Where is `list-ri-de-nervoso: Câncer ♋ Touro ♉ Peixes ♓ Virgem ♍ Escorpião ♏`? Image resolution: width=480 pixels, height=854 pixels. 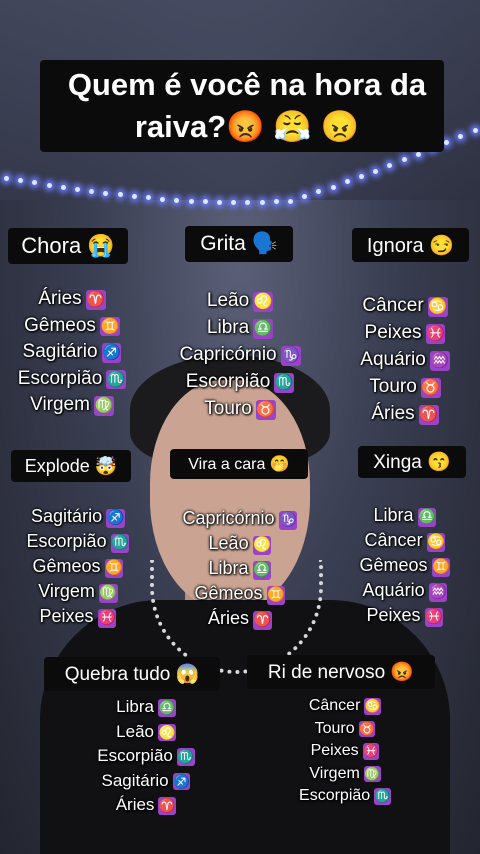 list-ri-de-nervoso: Câncer ♋ Touro ♉ Peixes ♓ Virgem ♍ Escorpião ♏ is located at coordinates (345, 751).